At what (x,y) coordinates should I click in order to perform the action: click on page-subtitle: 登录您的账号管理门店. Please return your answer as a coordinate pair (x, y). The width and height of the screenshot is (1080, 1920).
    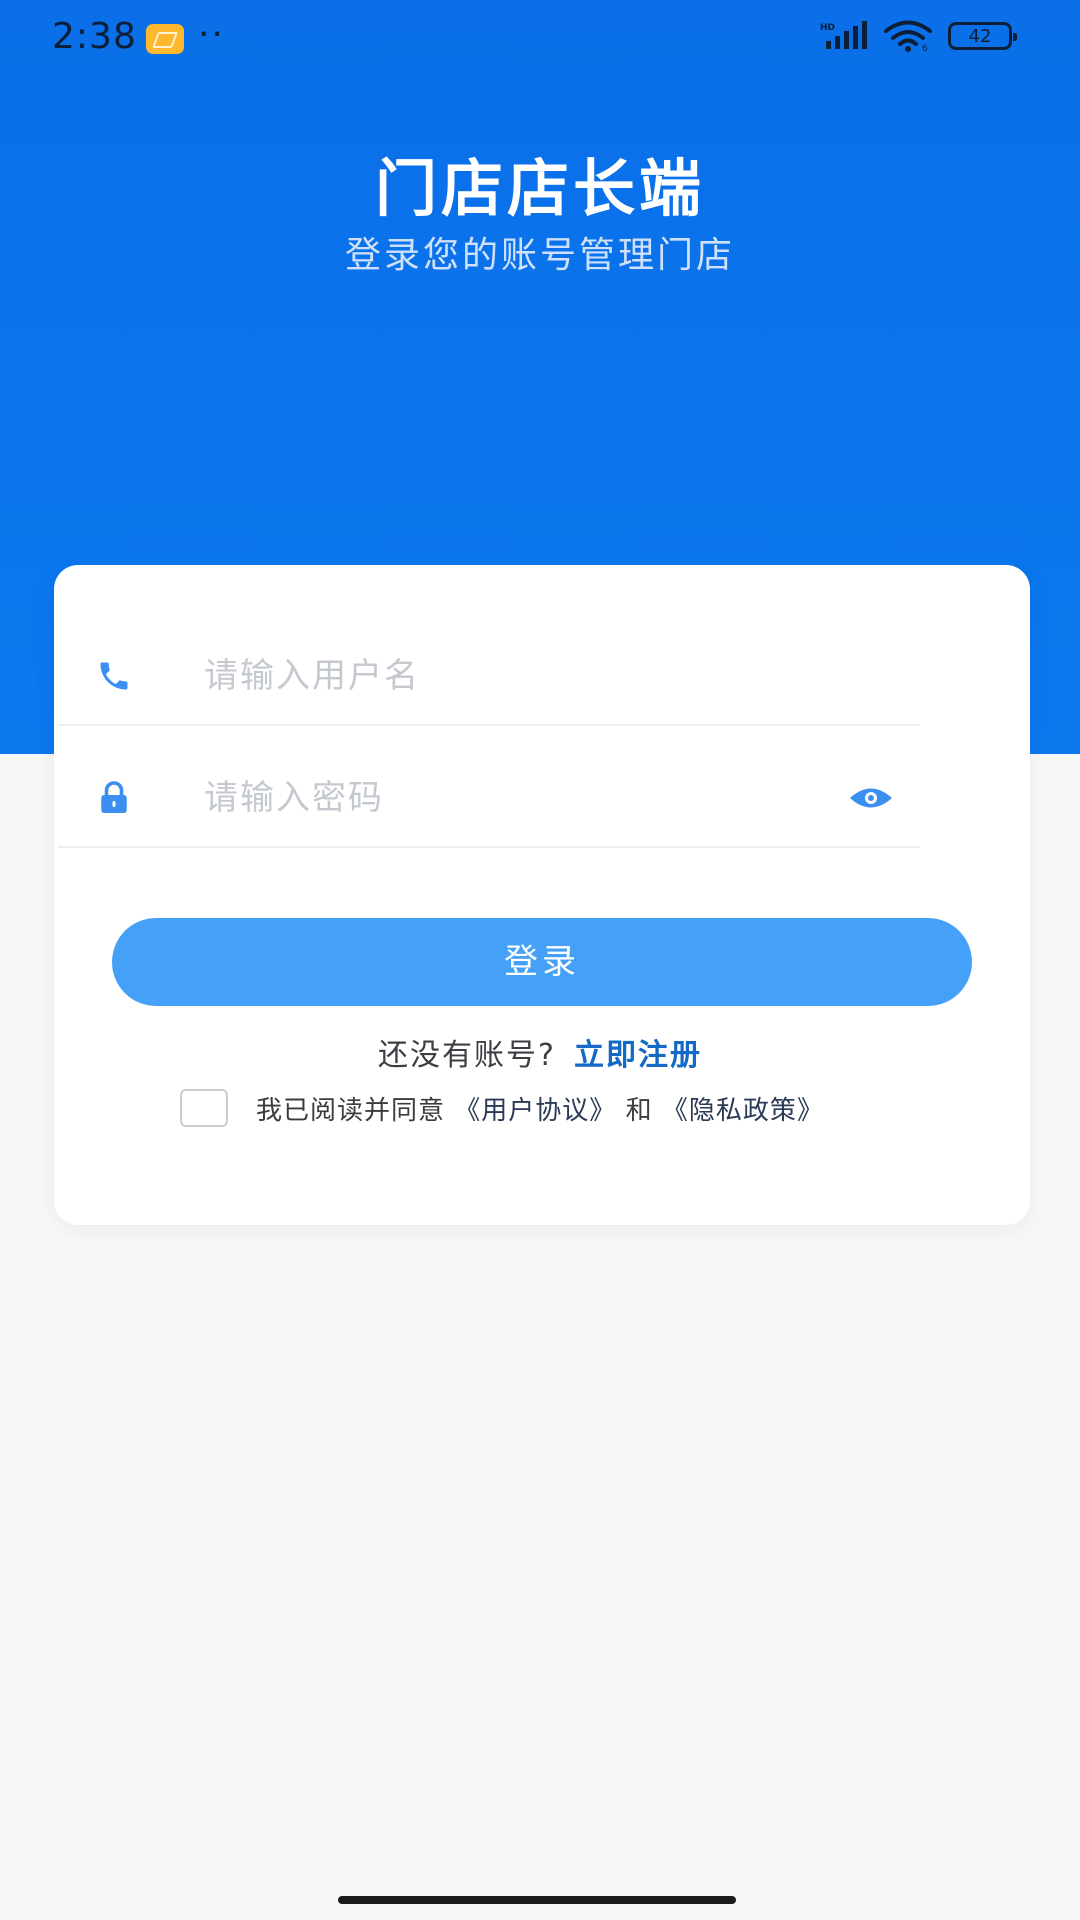
    Looking at the image, I should click on (539, 255).